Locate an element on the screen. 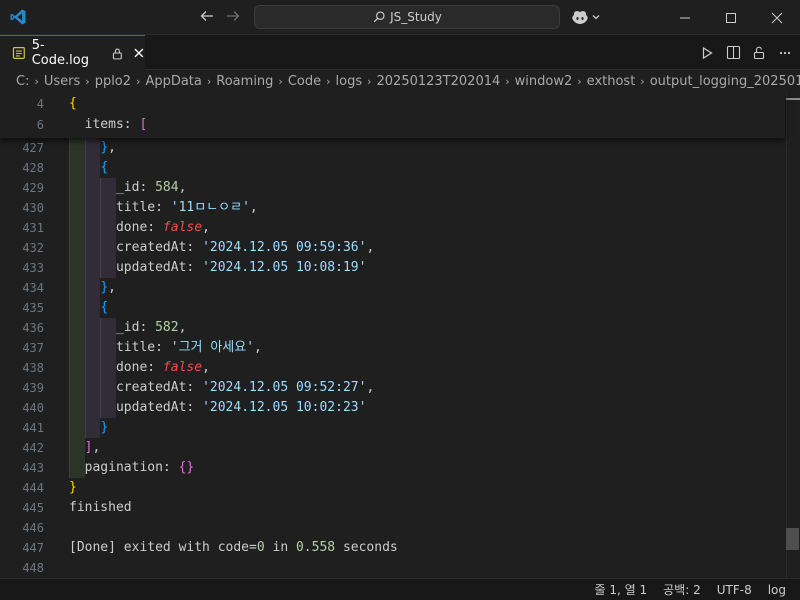  line-number: 442 is located at coordinates (33, 448).